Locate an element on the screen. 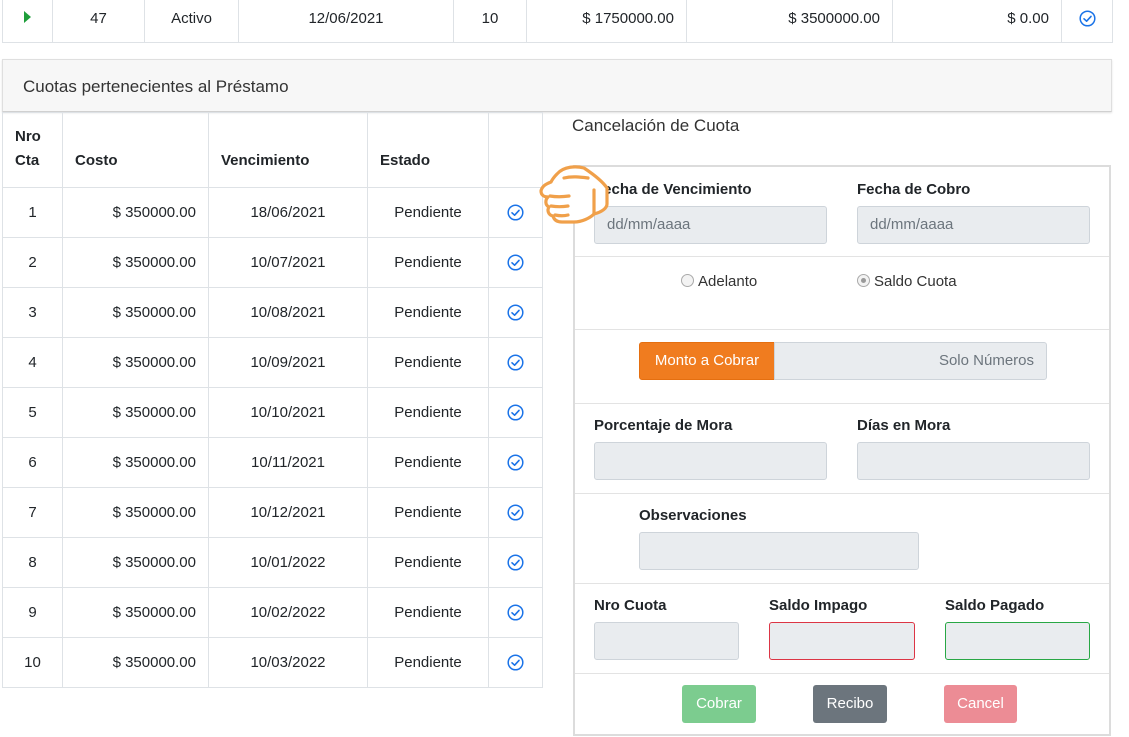 This screenshot has height=737, width=1129. col-header-vencimiento: Vencimiento is located at coordinates (288, 150).